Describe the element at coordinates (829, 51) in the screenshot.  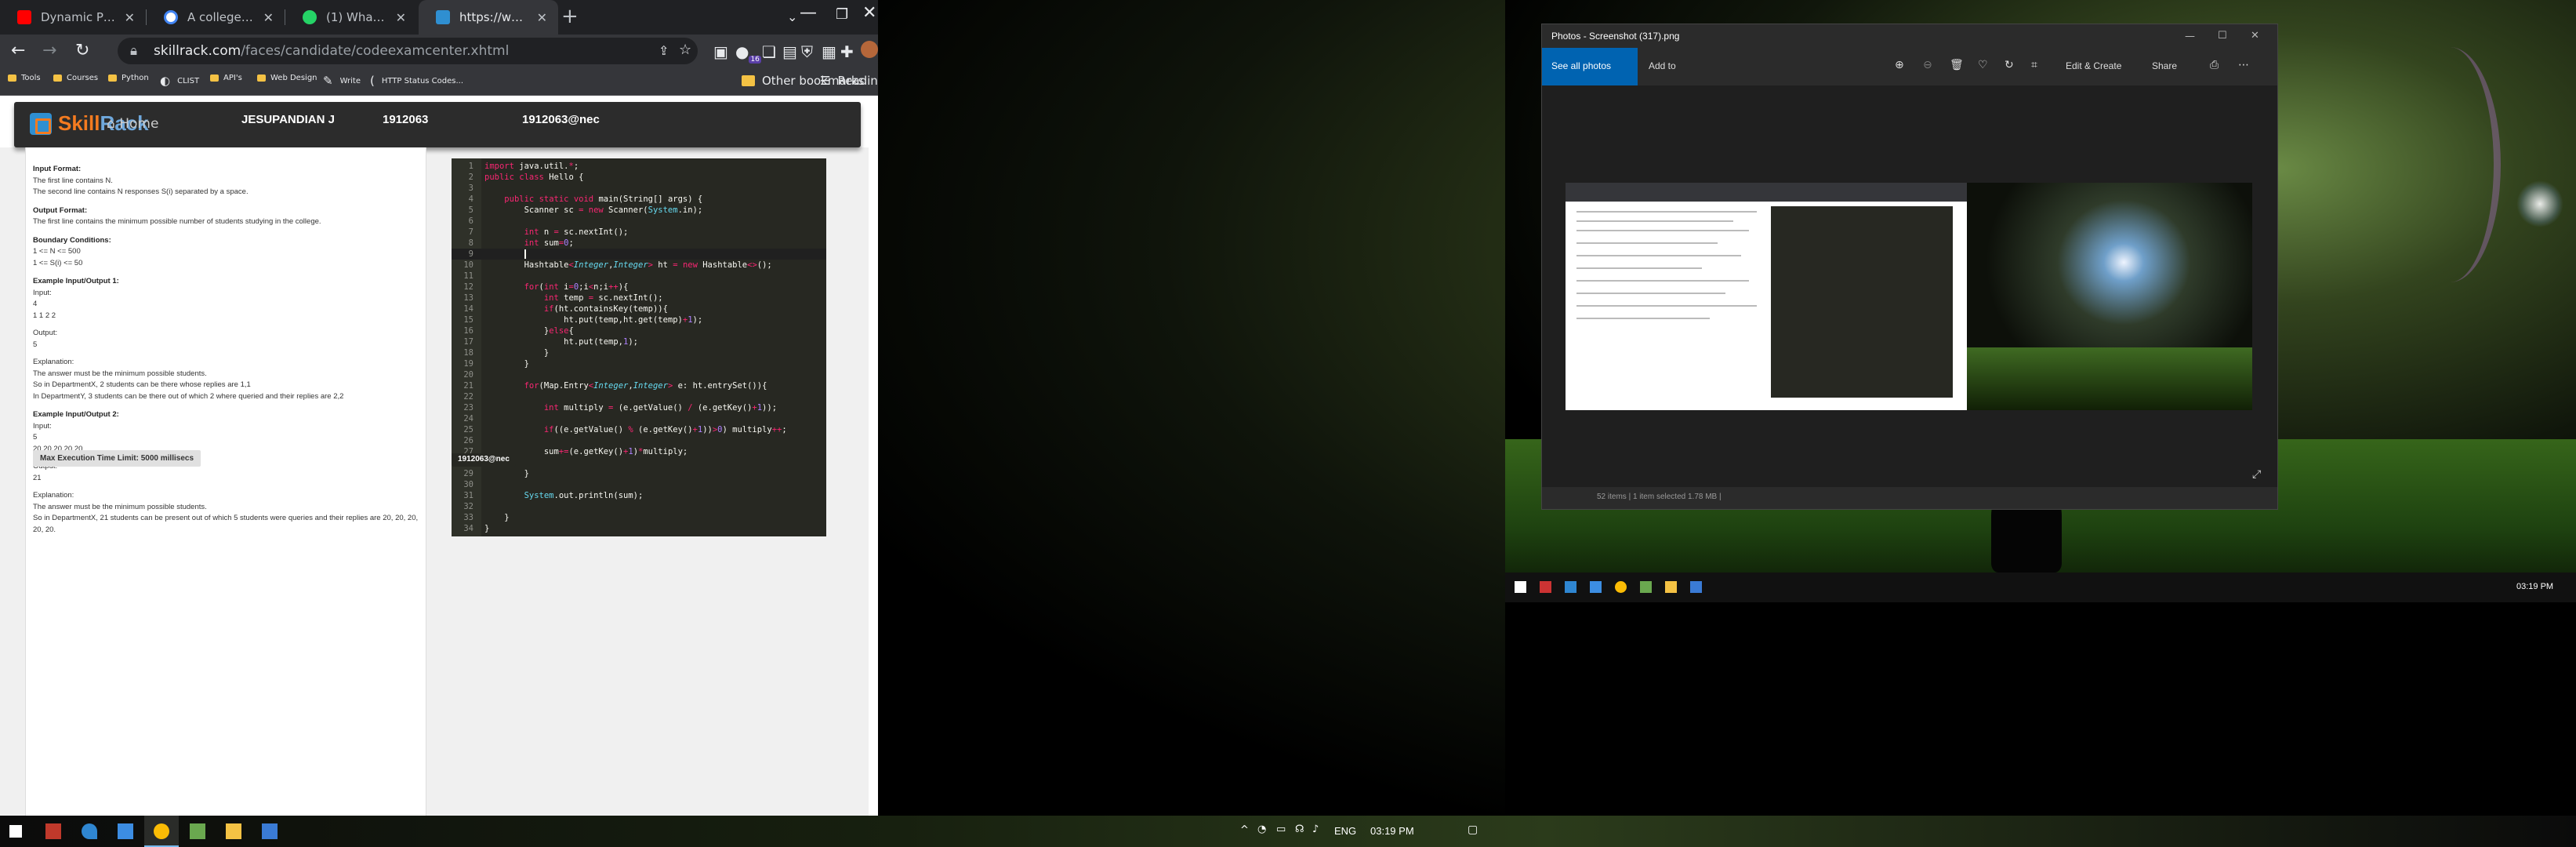
I see `grid-extension-icon: ▦` at that location.